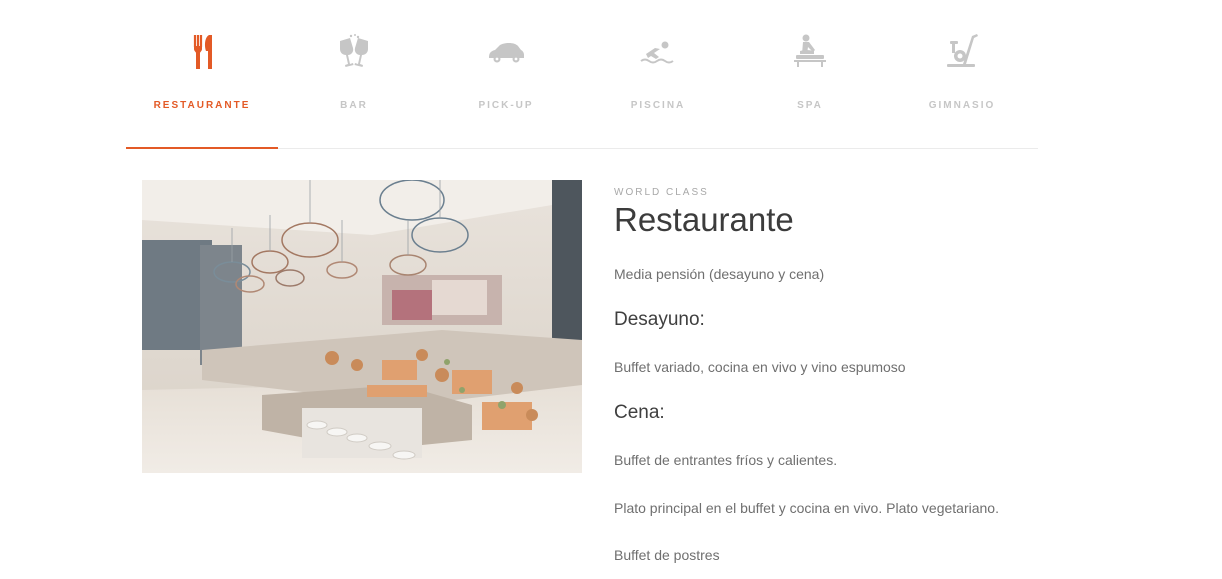 The width and height of the screenshot is (1222, 579). What do you see at coordinates (354, 74) in the screenshot?
I see `tab-bar: BAR` at bounding box center [354, 74].